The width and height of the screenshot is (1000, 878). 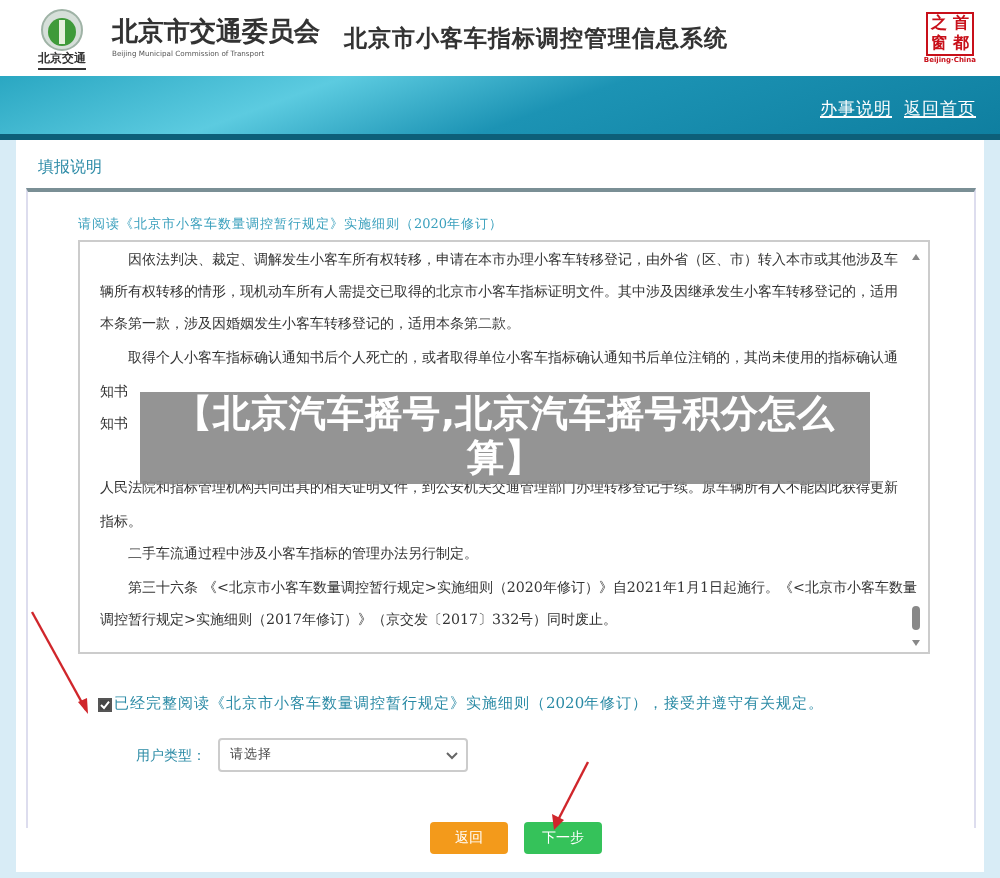 I want to click on commission-logo-icon, so click(x=62, y=29).